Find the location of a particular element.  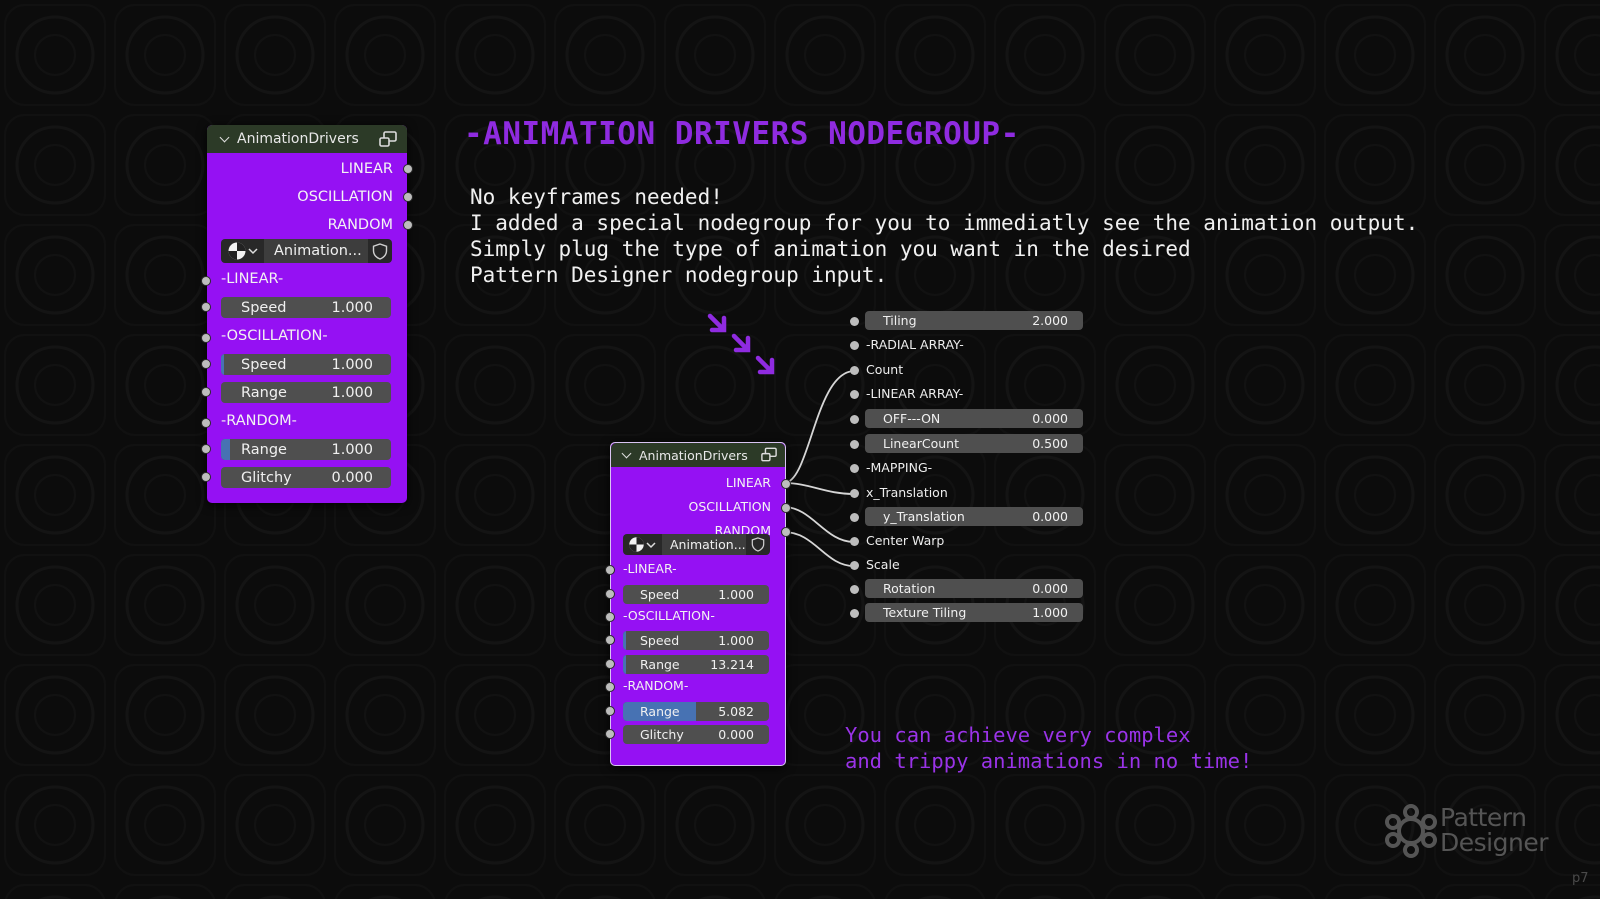

input-socket-count is located at coordinates (854, 370).